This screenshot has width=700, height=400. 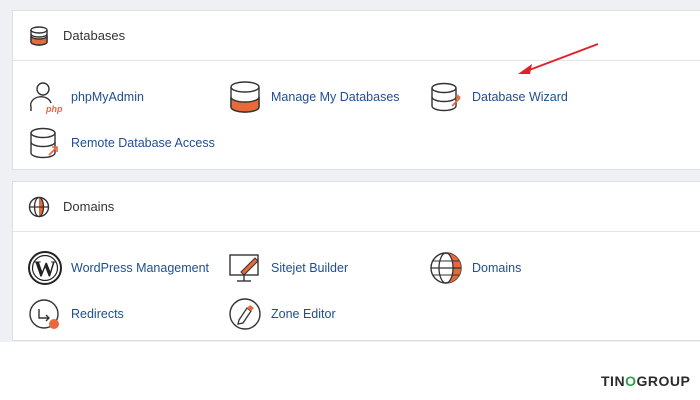 I want to click on remote-database-access-link: Remote Database Access, so click(x=121, y=143).